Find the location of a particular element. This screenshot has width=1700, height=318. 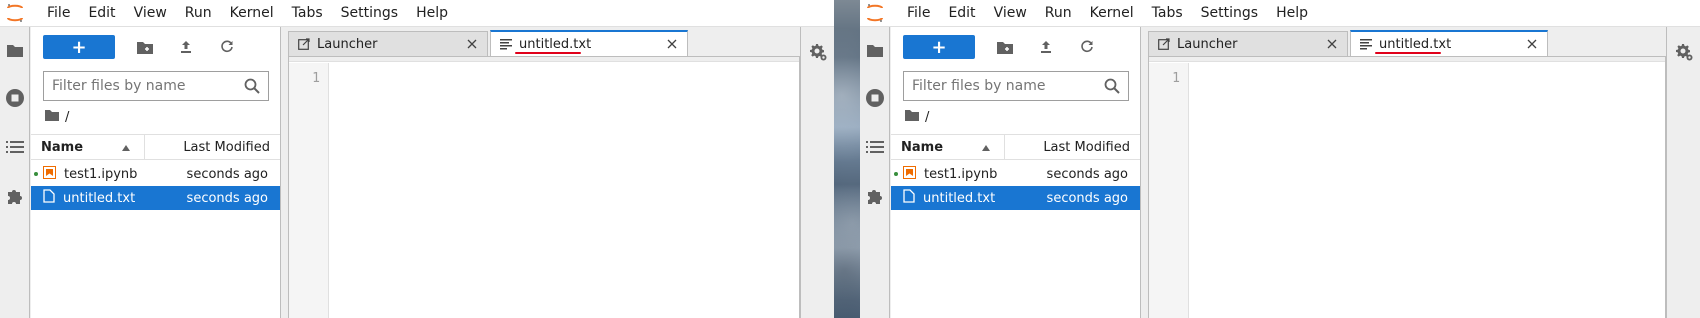

breadcrumb: / is located at coordinates (917, 117).